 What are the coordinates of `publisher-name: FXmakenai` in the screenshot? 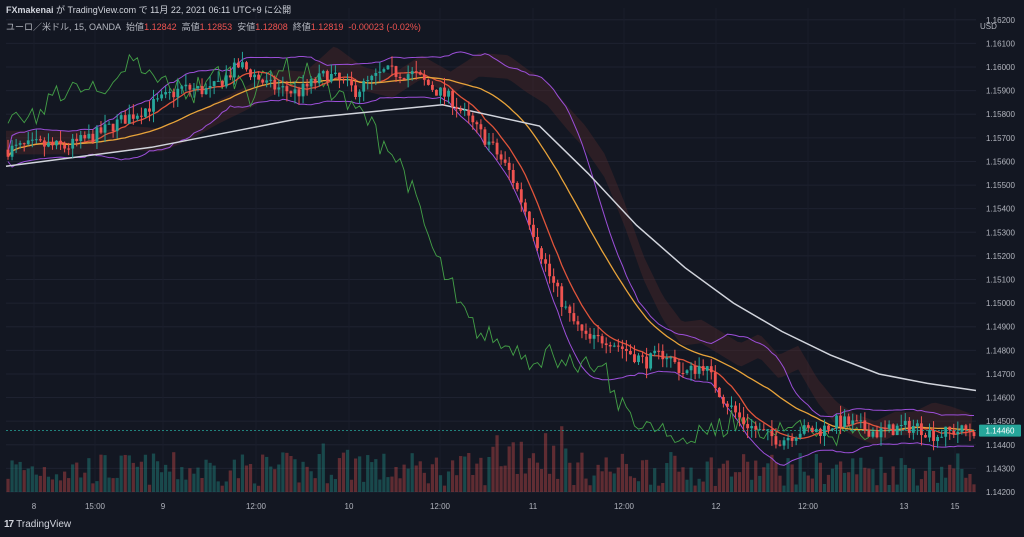 It's located at (30, 10).